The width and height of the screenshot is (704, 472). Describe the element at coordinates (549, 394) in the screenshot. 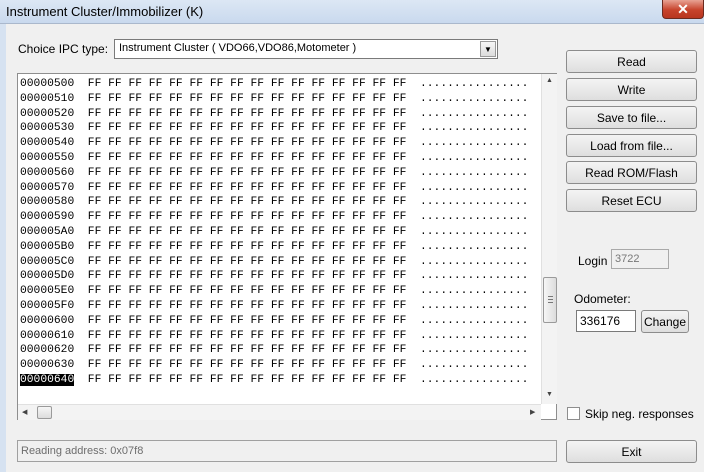

I see `scroll-down-icon: ▼` at that location.